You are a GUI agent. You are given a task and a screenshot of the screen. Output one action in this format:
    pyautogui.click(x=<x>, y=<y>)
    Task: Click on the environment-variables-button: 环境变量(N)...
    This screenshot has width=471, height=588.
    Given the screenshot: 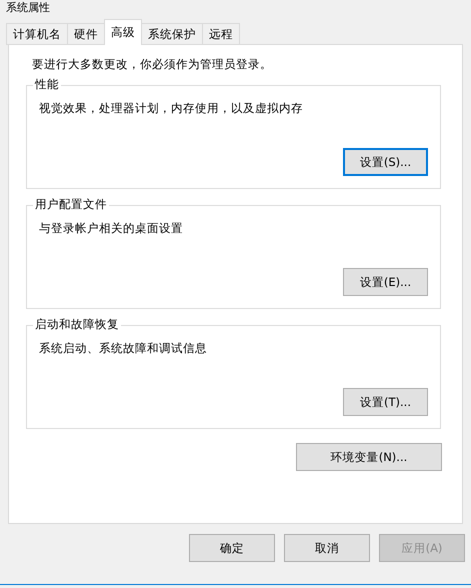 What is the action you would take?
    pyautogui.click(x=369, y=457)
    